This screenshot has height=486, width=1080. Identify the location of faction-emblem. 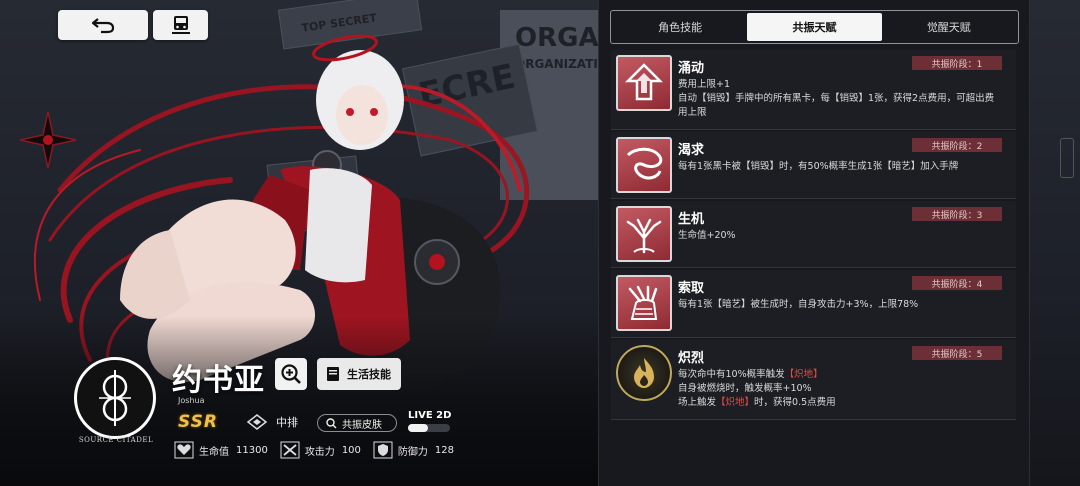
(115, 398).